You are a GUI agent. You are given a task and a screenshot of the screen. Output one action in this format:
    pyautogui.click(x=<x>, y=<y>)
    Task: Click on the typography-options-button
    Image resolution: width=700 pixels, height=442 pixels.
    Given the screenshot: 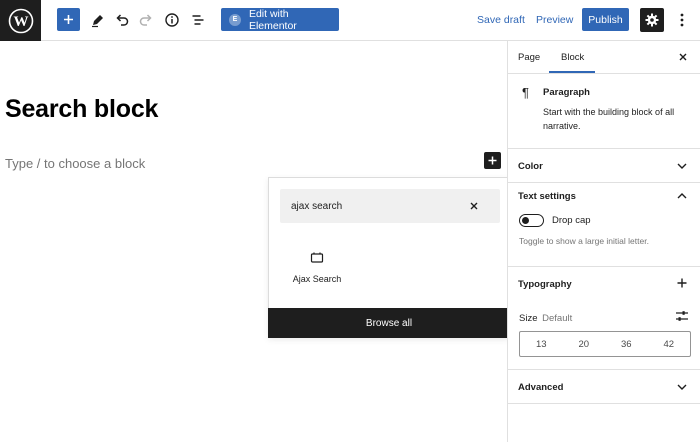 What is the action you would take?
    pyautogui.click(x=682, y=283)
    